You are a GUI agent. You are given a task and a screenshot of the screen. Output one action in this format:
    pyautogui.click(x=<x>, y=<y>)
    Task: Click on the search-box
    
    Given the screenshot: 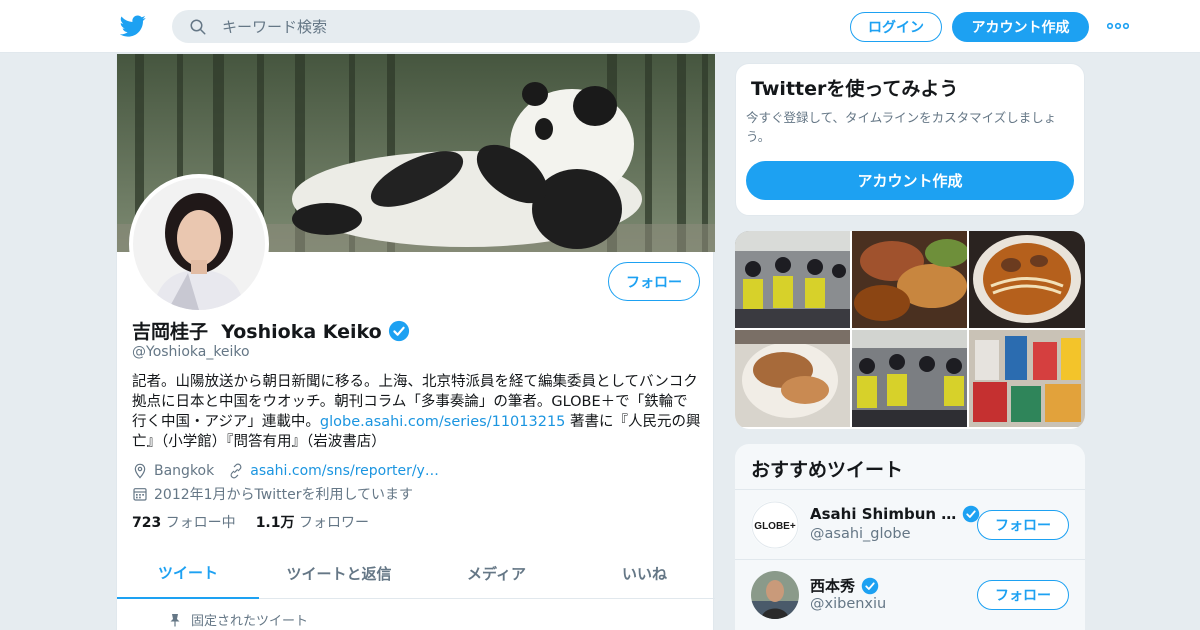 What is the action you would take?
    pyautogui.click(x=436, y=26)
    